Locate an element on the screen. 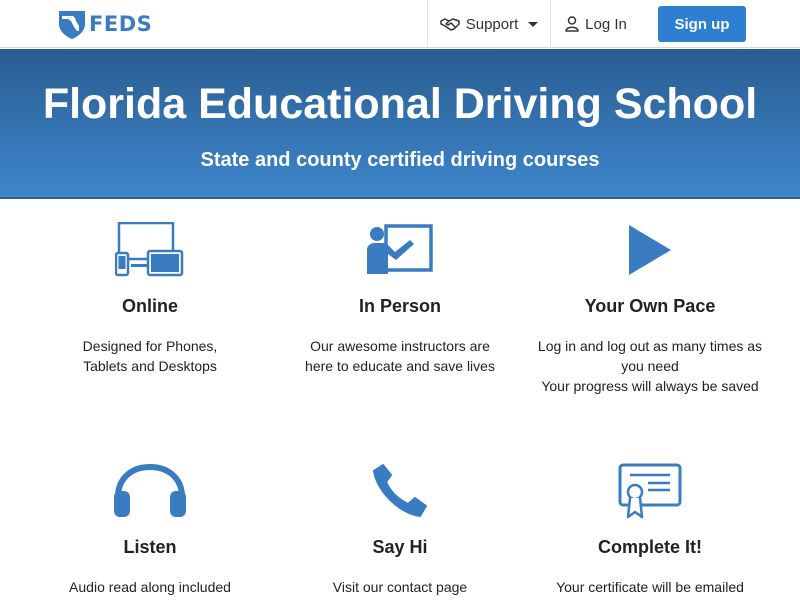  phone-icon is located at coordinates (400, 491).